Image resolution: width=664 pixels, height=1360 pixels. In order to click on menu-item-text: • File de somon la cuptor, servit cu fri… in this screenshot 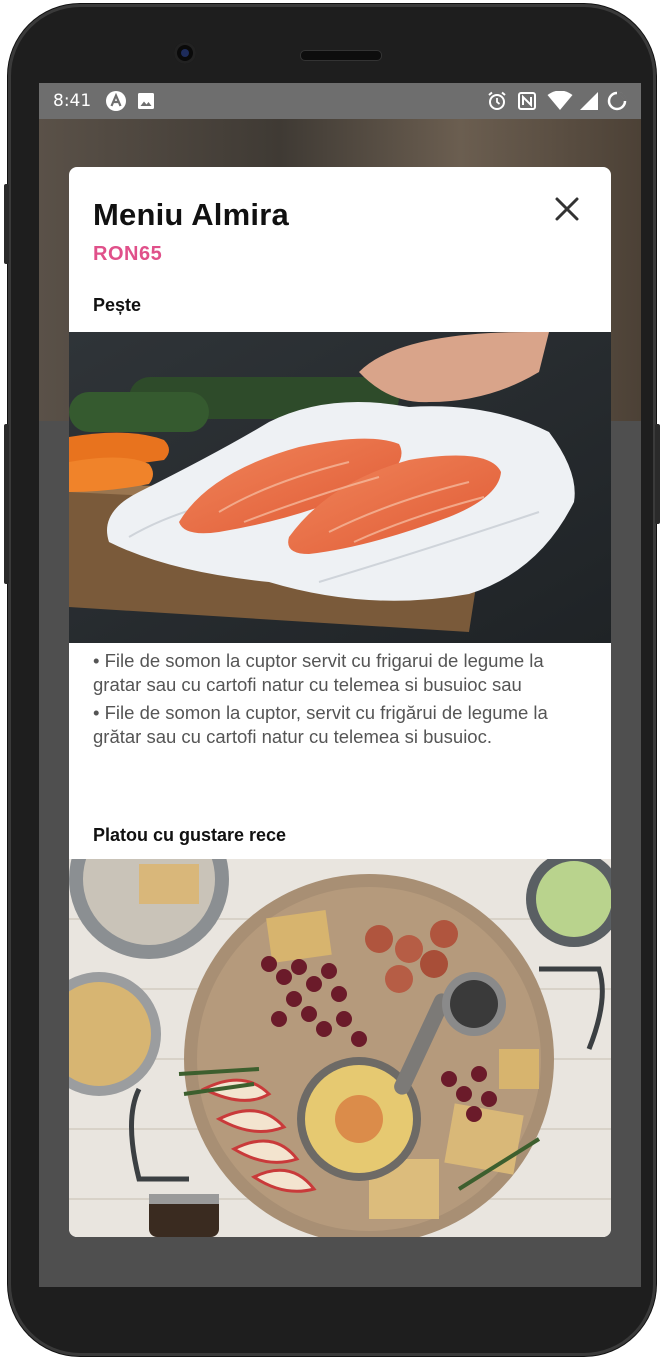, I will do `click(320, 724)`.